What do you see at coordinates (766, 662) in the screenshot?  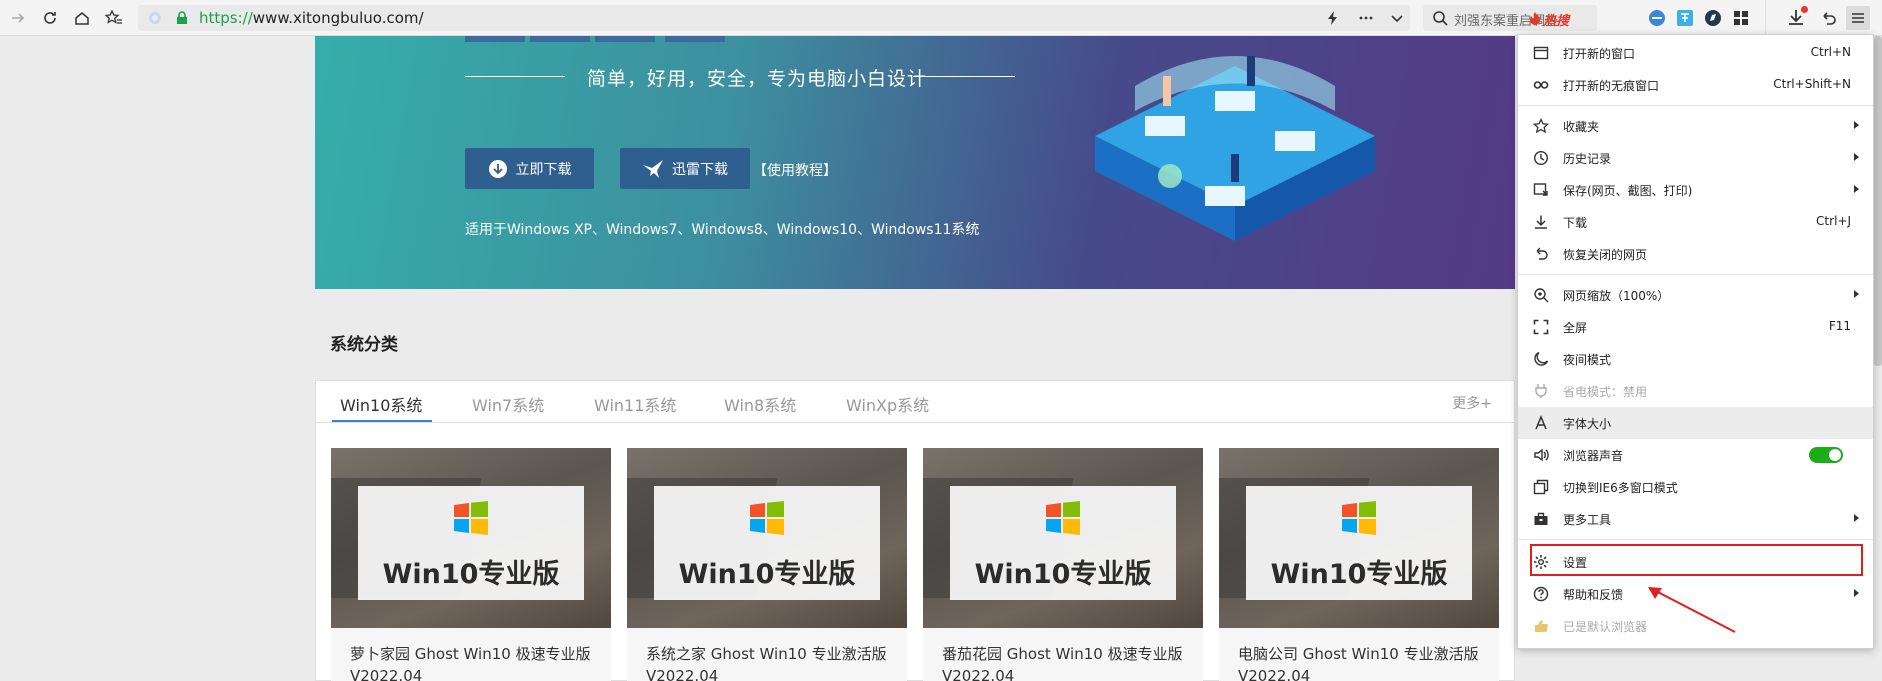 I see `card-title: 系统之家 Ghost Win10 专业激活版 V2022.04` at bounding box center [766, 662].